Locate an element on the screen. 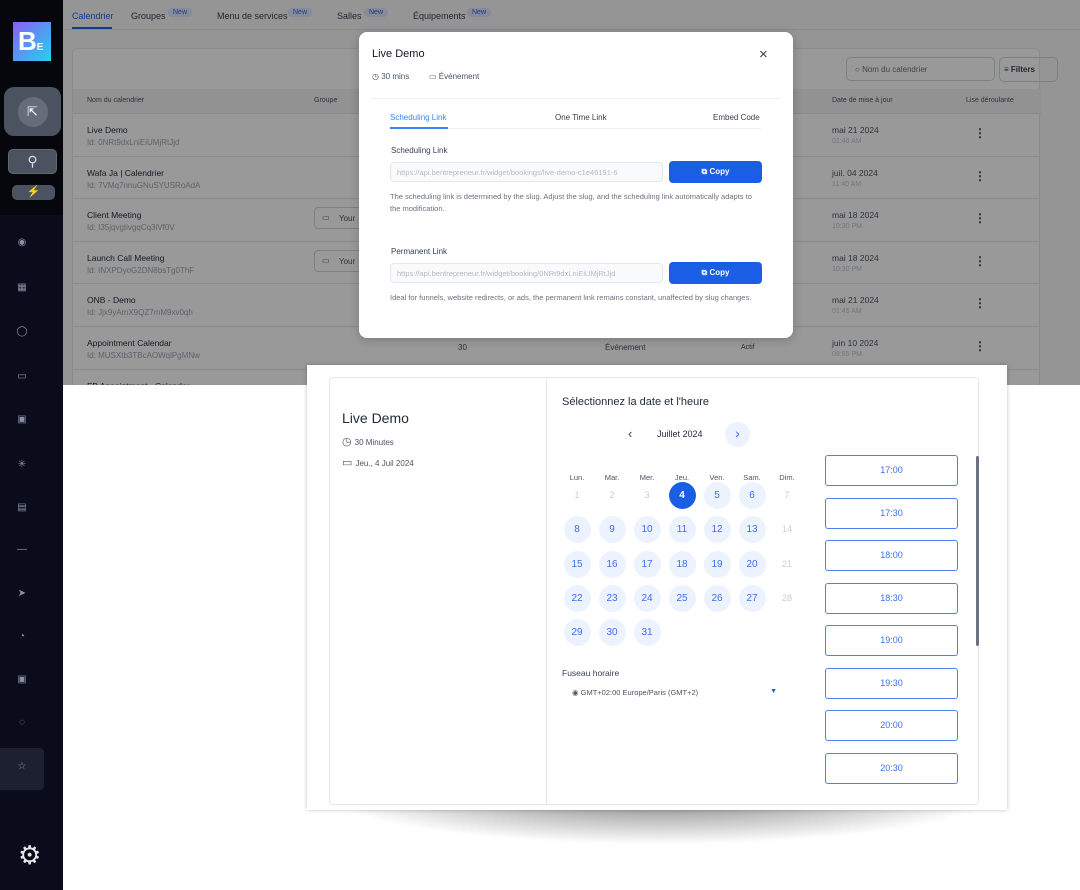 Image resolution: width=1080 pixels, height=890 pixels. lightning-button: ⚡ is located at coordinates (33, 192).